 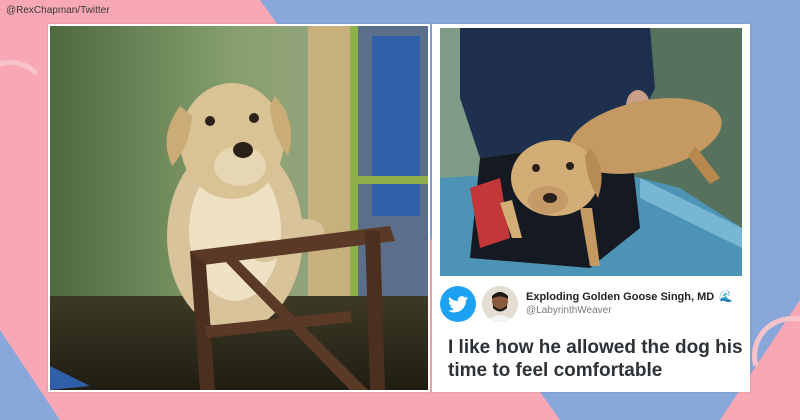 I want to click on tweet-display-name: Exploding Golden Goose Singh, MD 🌊, so click(x=629, y=296).